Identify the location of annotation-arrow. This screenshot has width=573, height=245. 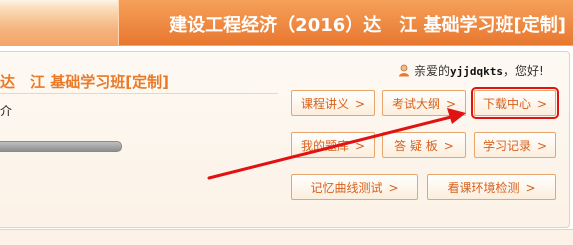
(336, 144).